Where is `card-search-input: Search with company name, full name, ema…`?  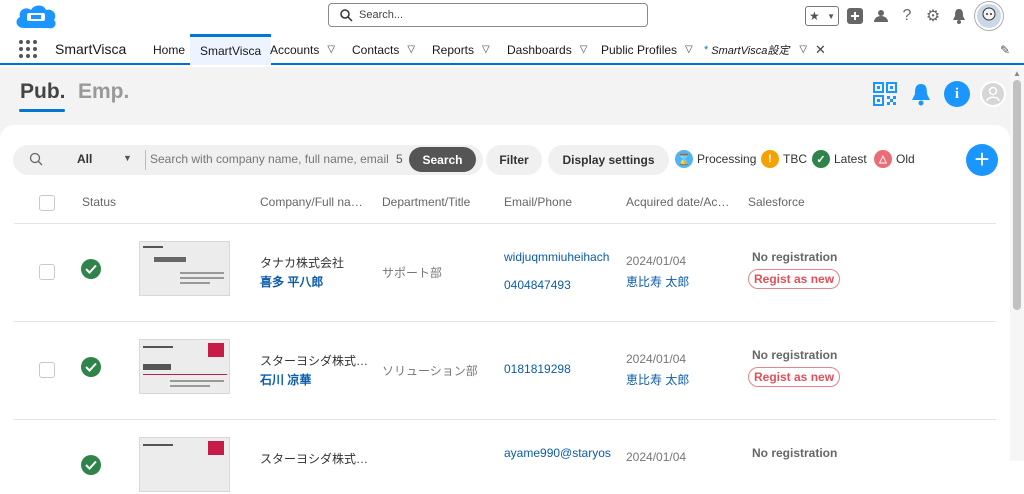
card-search-input: Search with company name, full name, ema… is located at coordinates (270, 159).